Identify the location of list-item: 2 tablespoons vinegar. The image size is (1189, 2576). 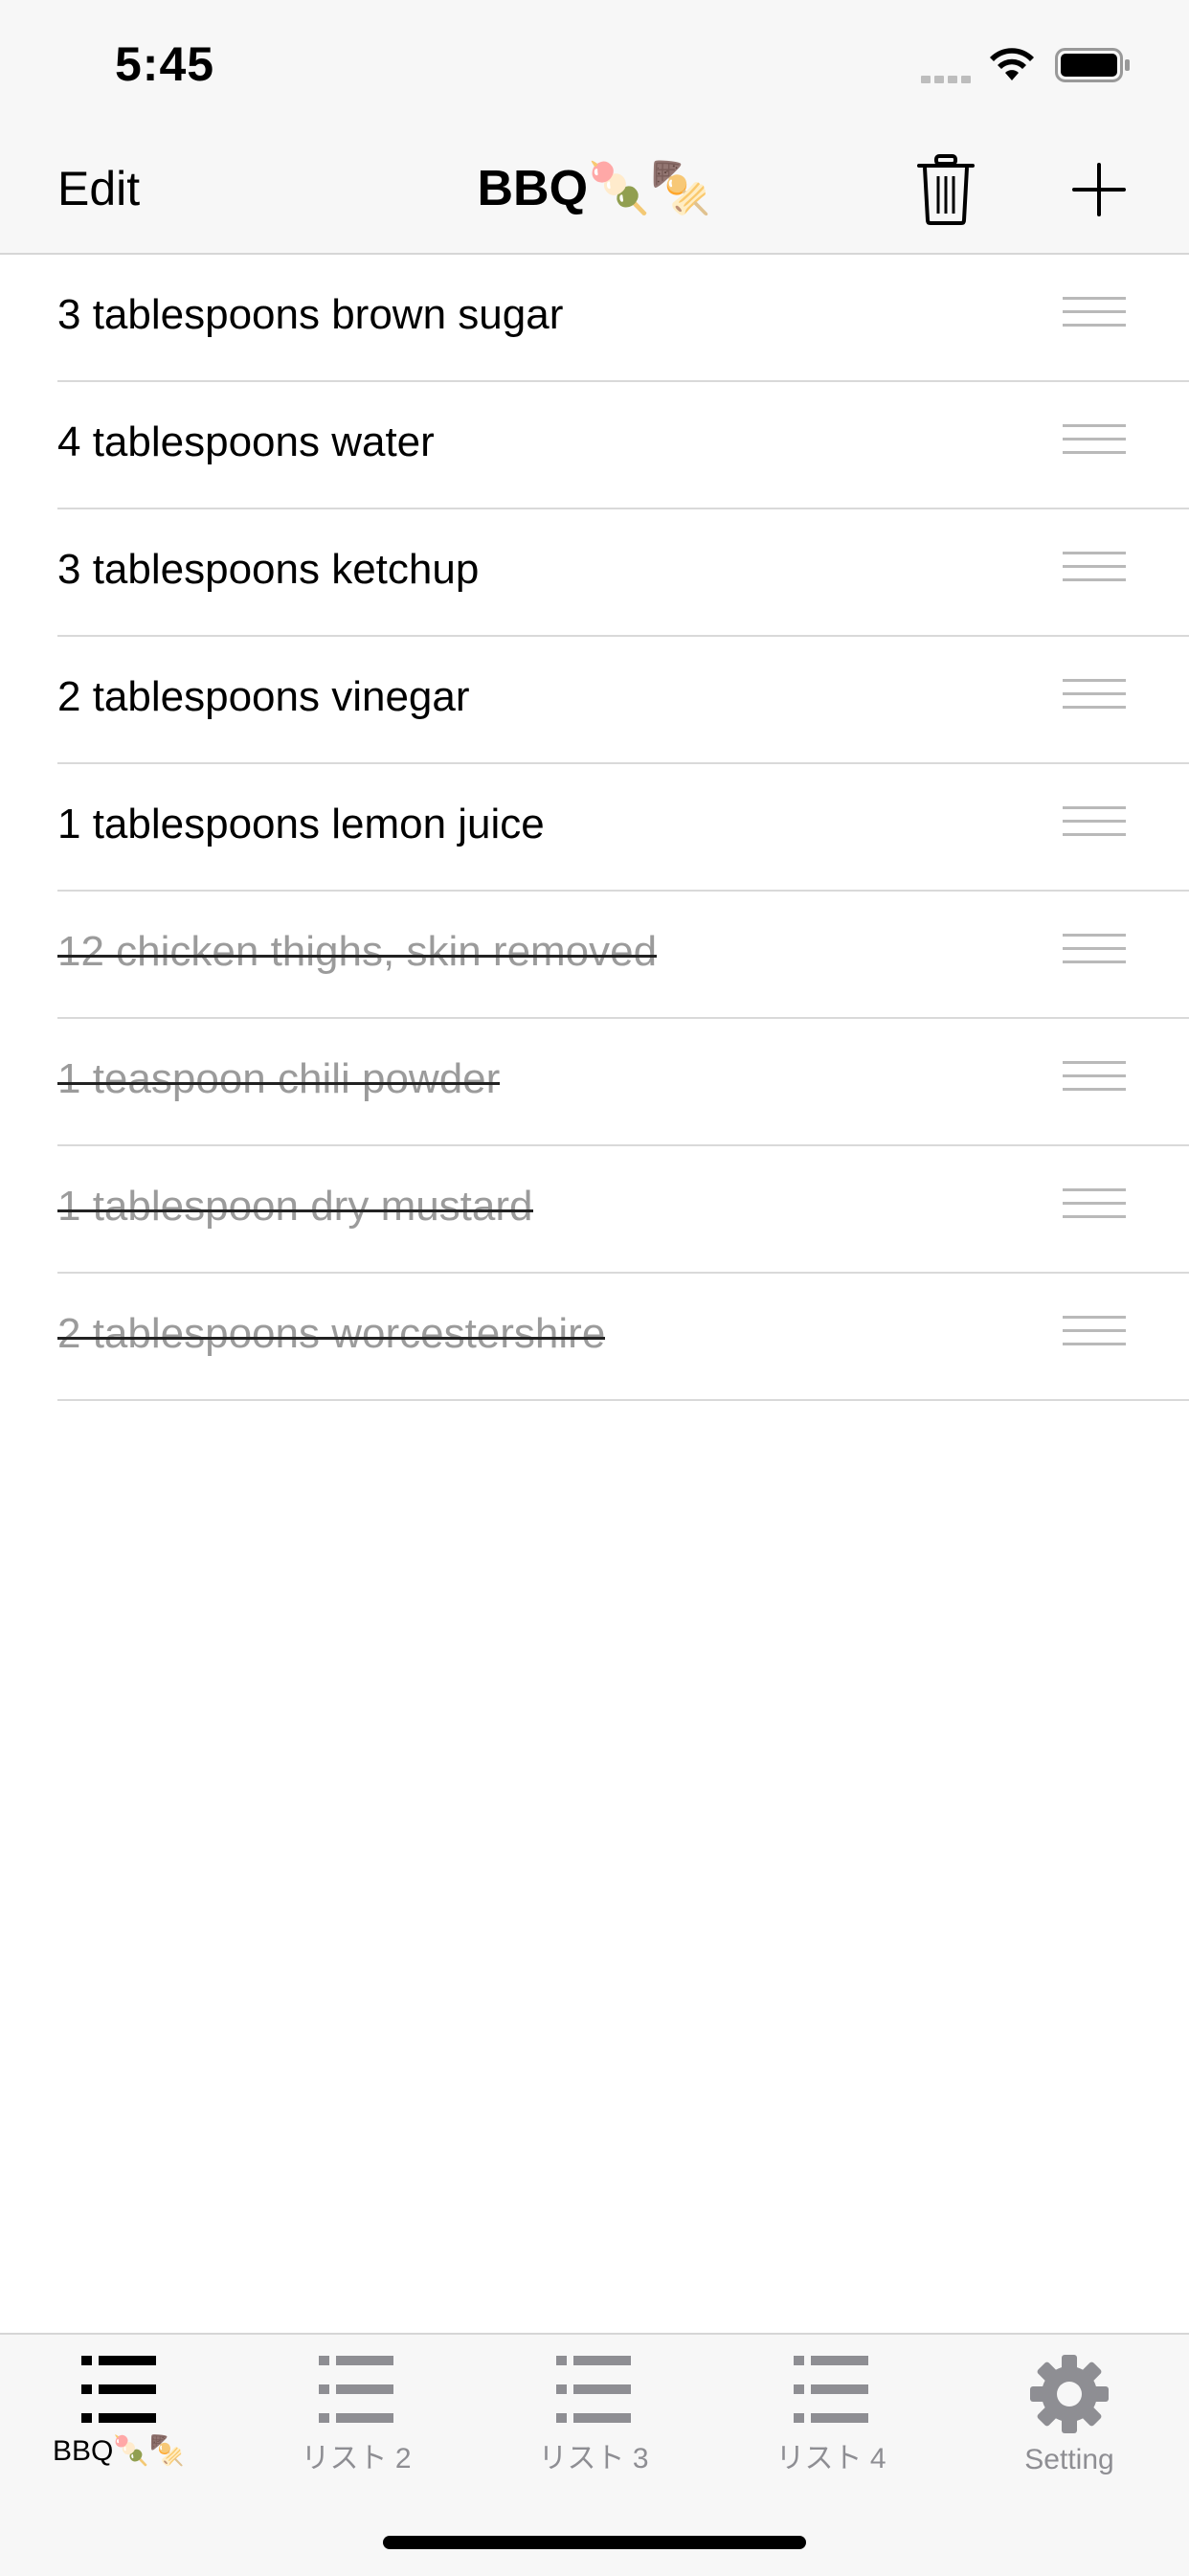
(623, 700).